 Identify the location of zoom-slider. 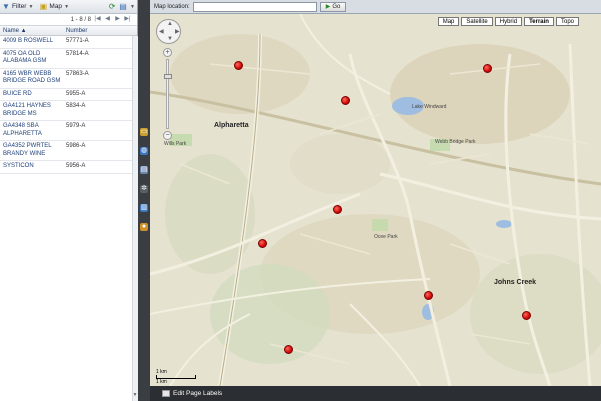
(168, 94).